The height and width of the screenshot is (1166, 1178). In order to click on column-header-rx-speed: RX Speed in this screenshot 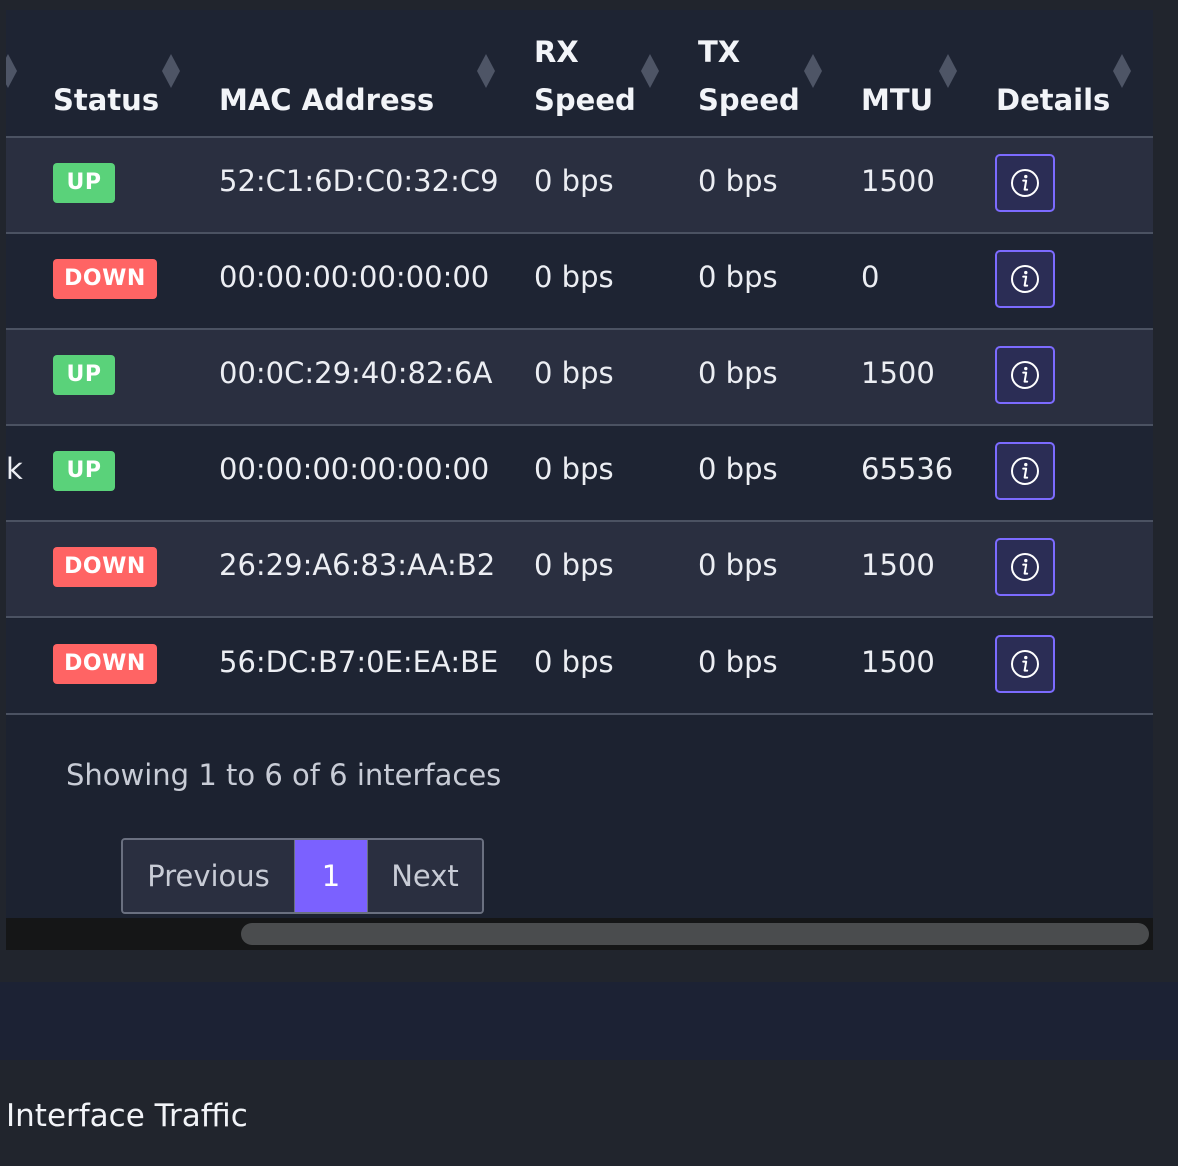, I will do `click(589, 76)`.